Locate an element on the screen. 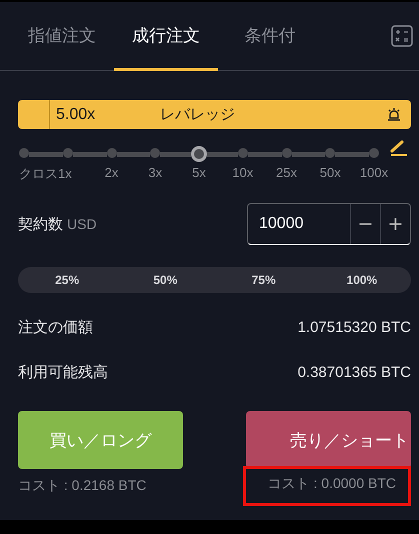  stop-label: 2x is located at coordinates (111, 172).